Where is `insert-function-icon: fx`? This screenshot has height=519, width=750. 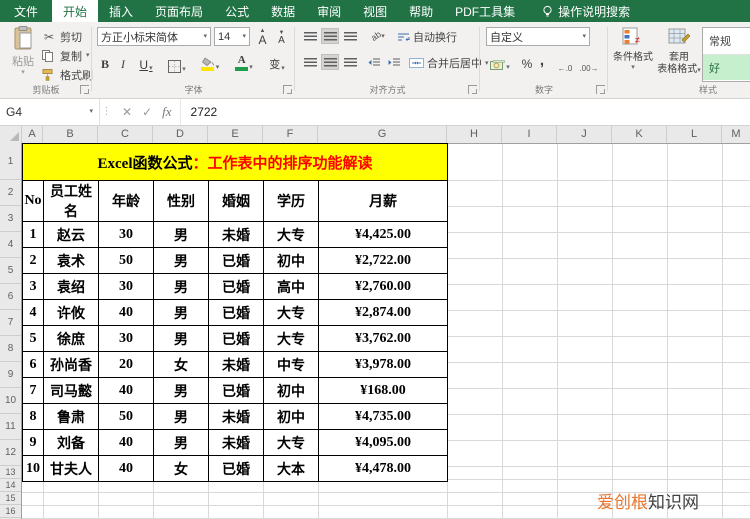 insert-function-icon: fx is located at coordinates (166, 112).